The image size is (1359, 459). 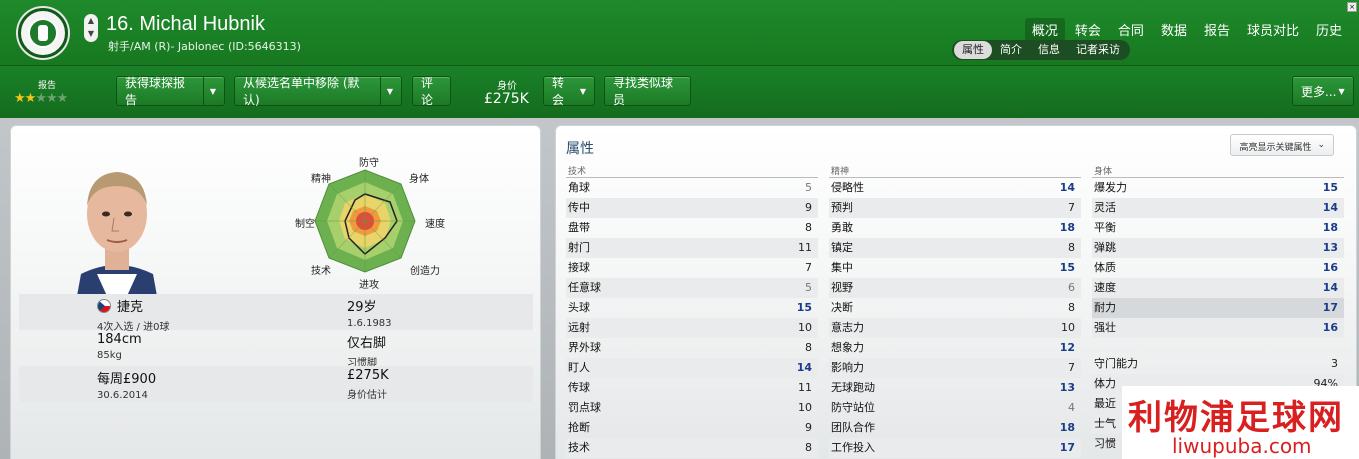 What do you see at coordinates (318, 91) in the screenshot?
I see `remove-shortlist-button: 从候选名单中移除 (默认) ▼` at bounding box center [318, 91].